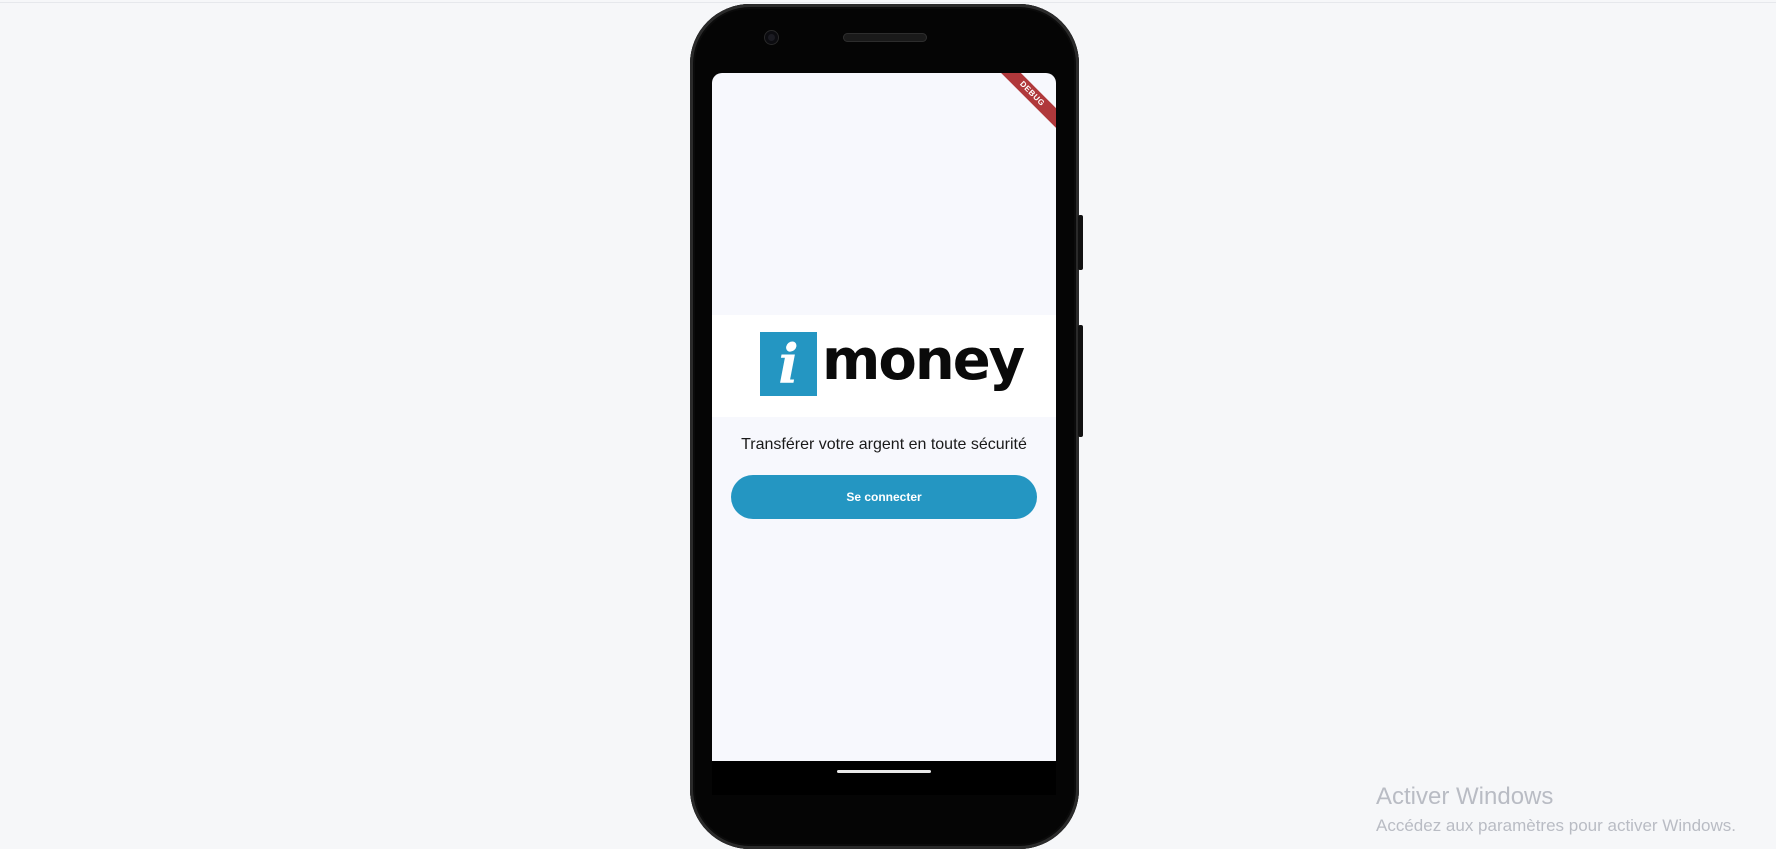 Image resolution: width=1776 pixels, height=849 pixels. Describe the element at coordinates (885, 37) in the screenshot. I see `earpiece-speaker` at that location.